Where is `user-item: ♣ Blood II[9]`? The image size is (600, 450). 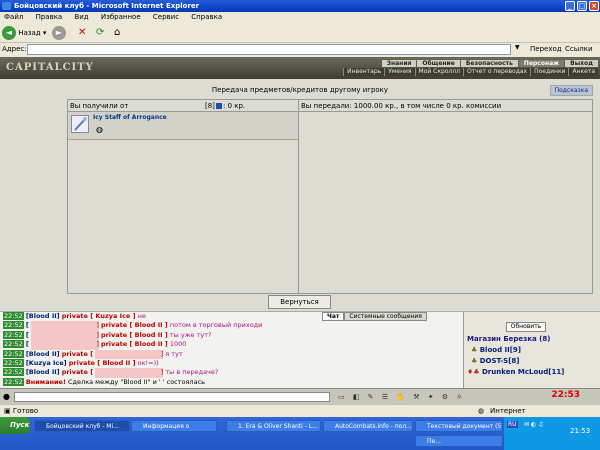 user-item: ♣ Blood II[9] is located at coordinates (496, 350).